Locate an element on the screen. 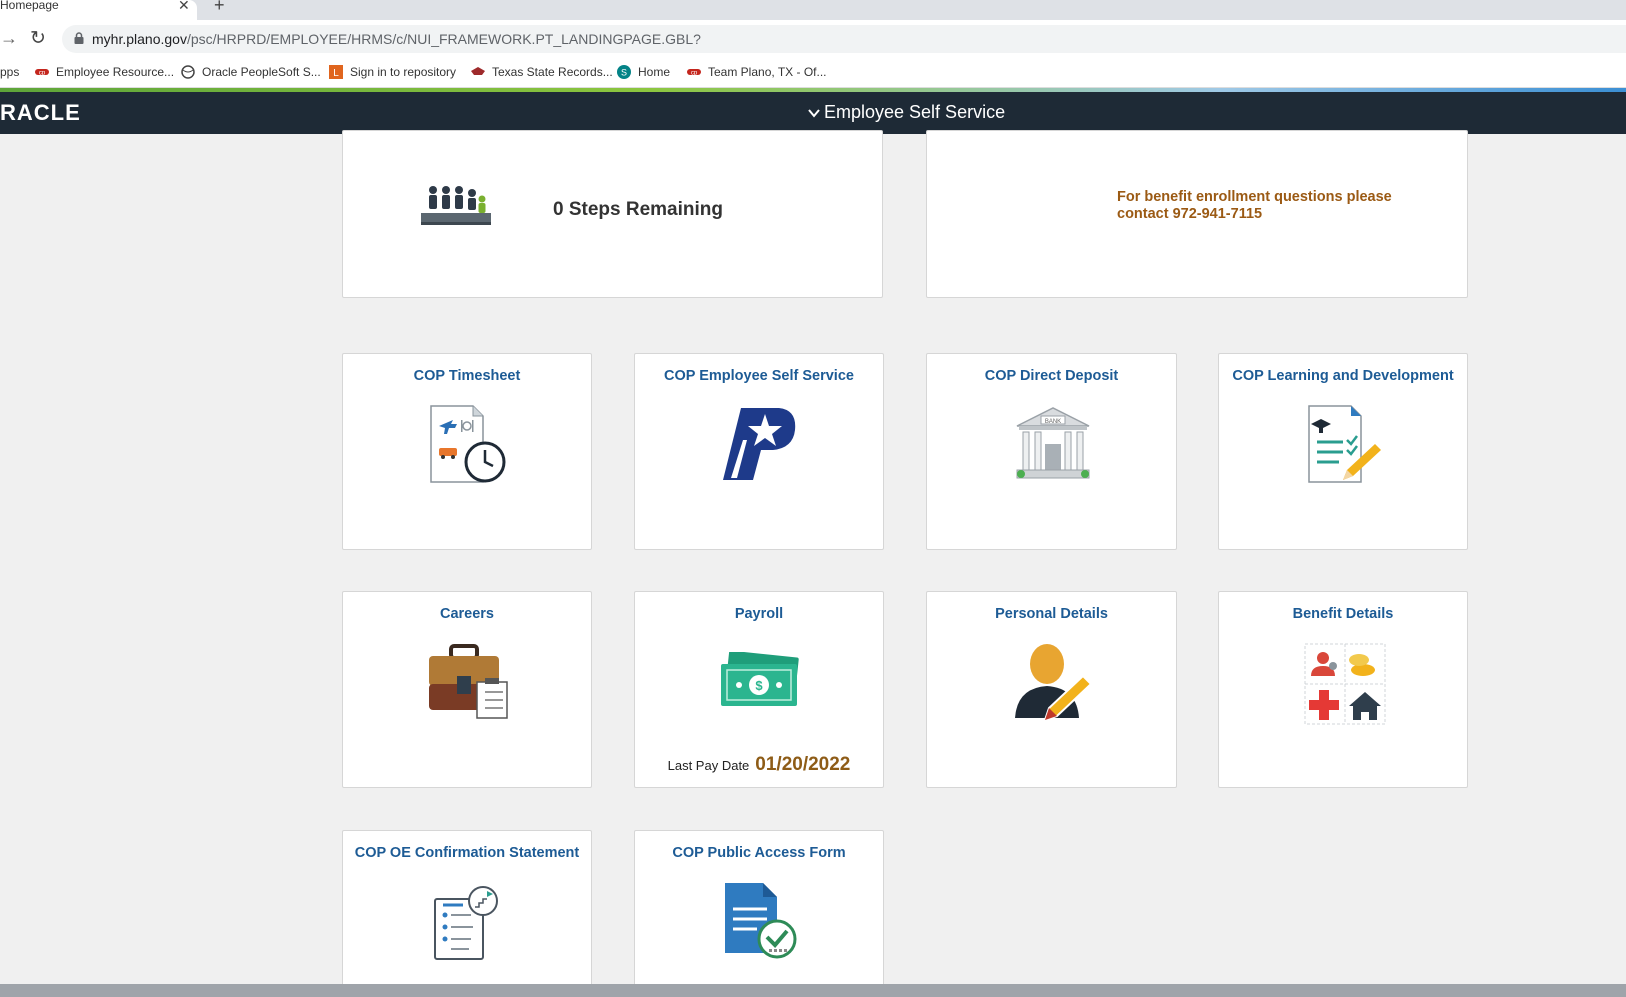  bank-icon: BANK is located at coordinates (1053, 443).